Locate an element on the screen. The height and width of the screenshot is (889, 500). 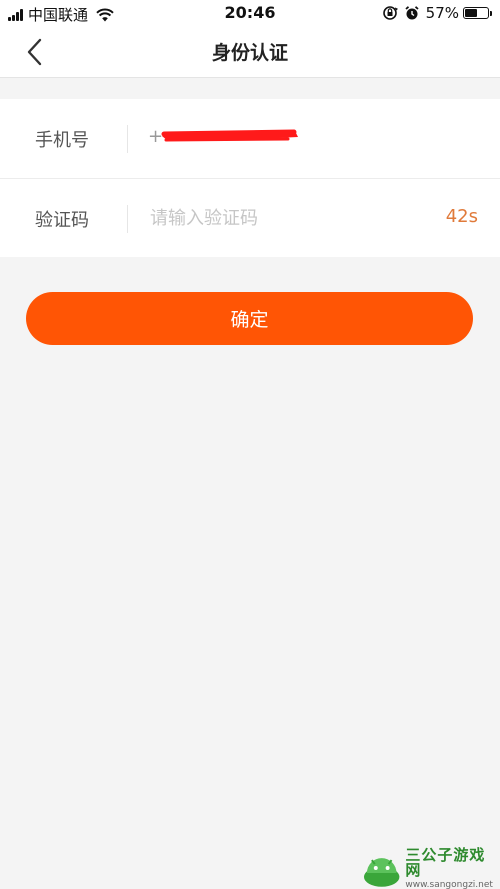
battery-percent: 57% is located at coordinates (442, 13).